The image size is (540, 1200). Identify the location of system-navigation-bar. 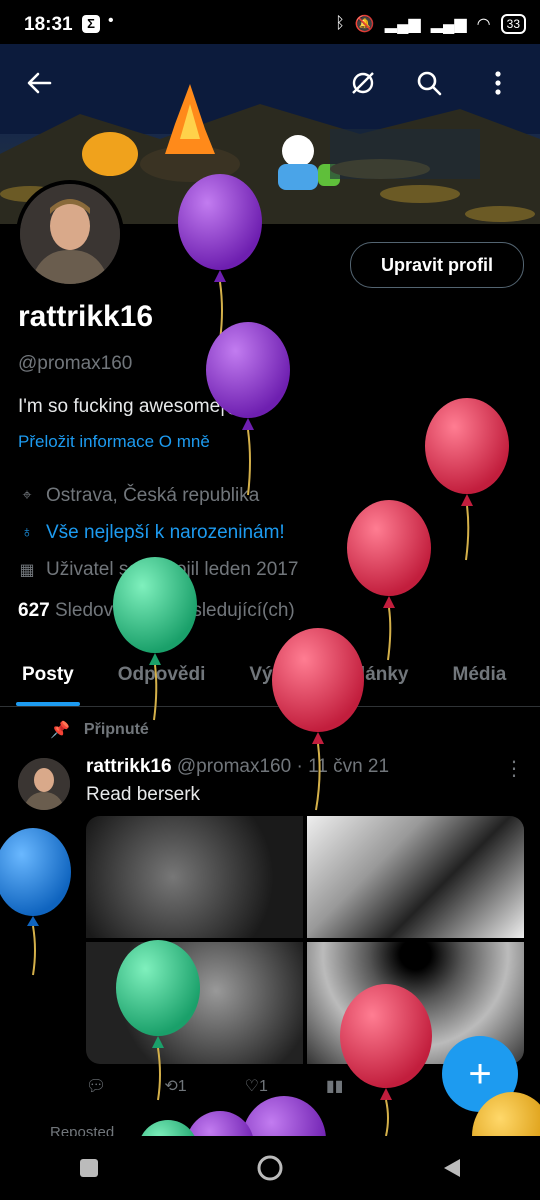
(270, 1168).